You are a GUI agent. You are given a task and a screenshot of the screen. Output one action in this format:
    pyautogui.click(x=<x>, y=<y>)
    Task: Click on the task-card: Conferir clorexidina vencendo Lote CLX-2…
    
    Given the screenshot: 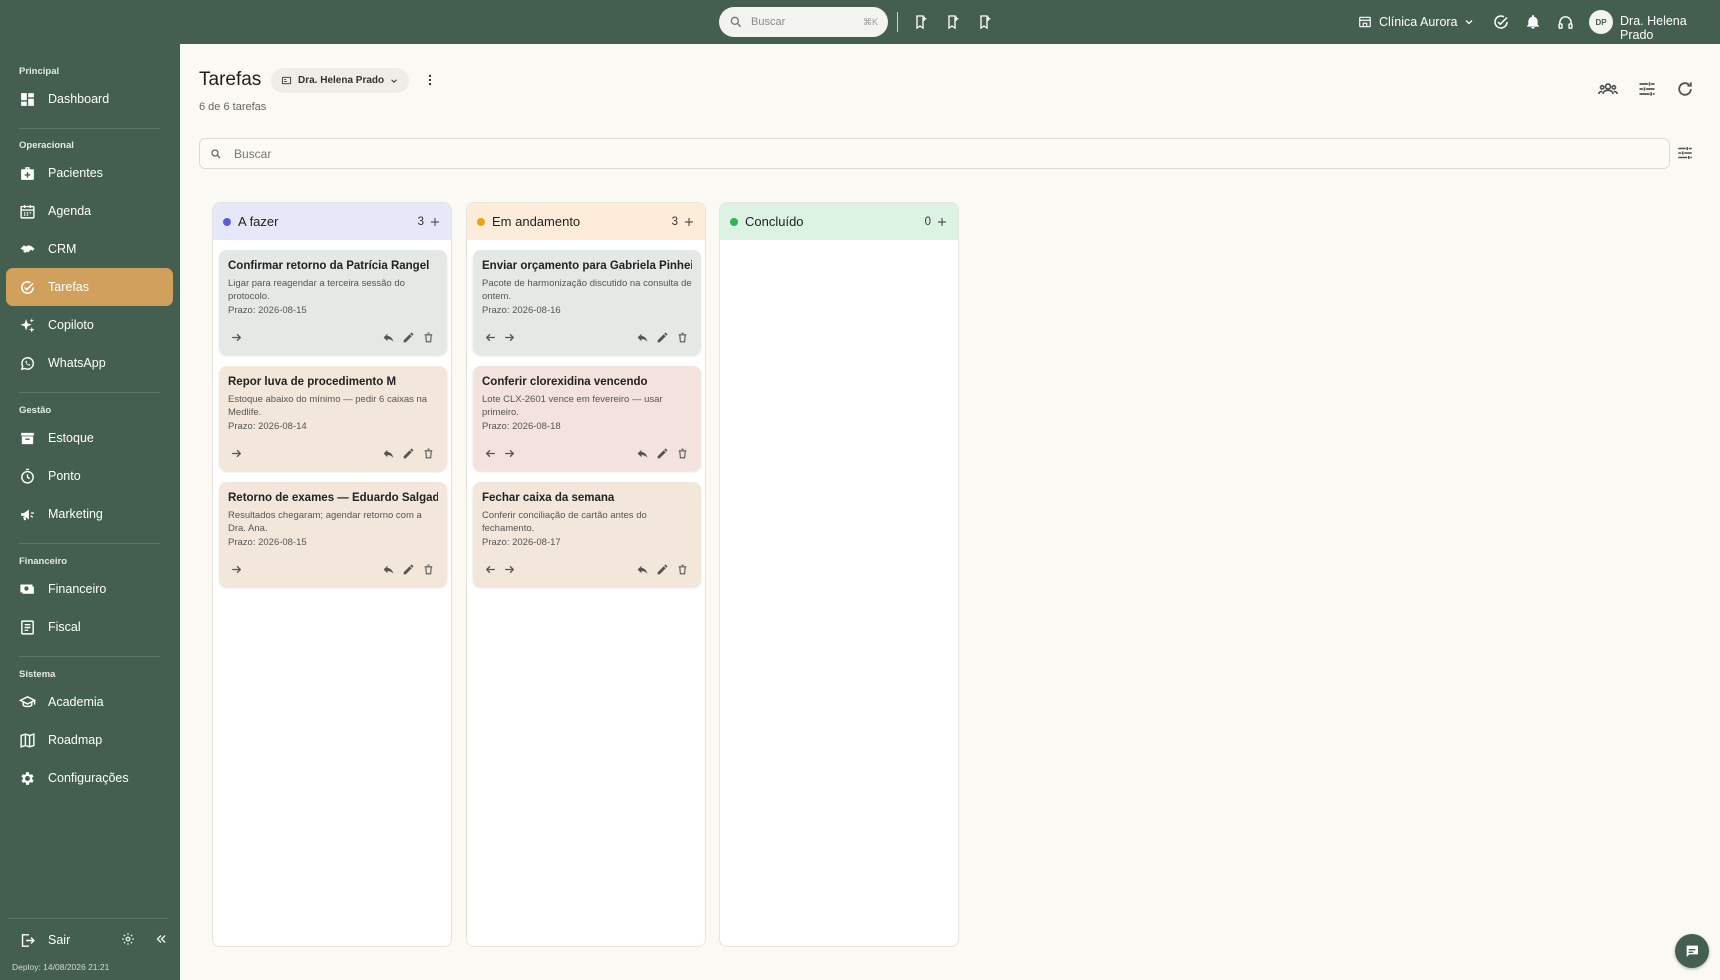 What is the action you would take?
    pyautogui.click(x=587, y=418)
    